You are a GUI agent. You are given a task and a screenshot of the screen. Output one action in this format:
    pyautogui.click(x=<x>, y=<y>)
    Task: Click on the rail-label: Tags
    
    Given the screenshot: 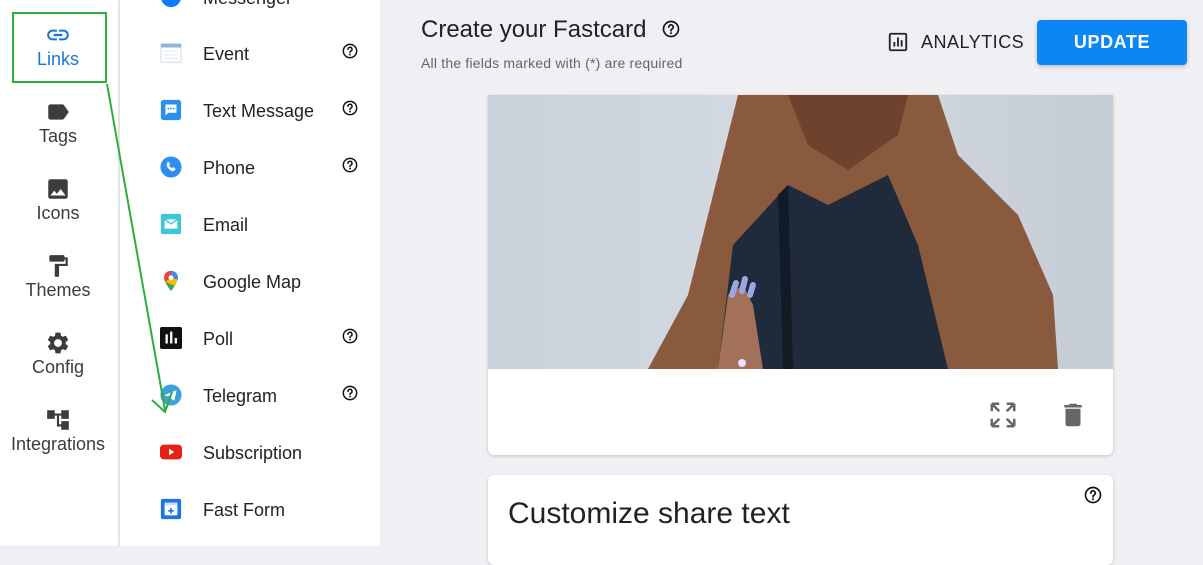 What is the action you would take?
    pyautogui.click(x=58, y=136)
    